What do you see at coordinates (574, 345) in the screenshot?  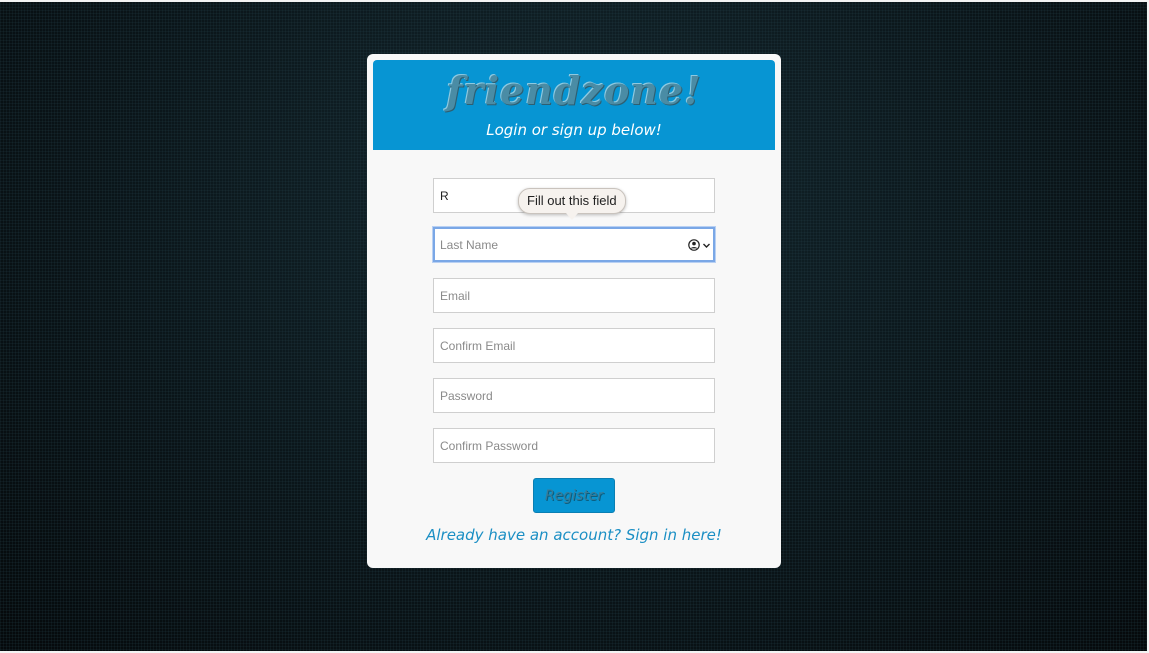 I see `confirm-email-input` at bounding box center [574, 345].